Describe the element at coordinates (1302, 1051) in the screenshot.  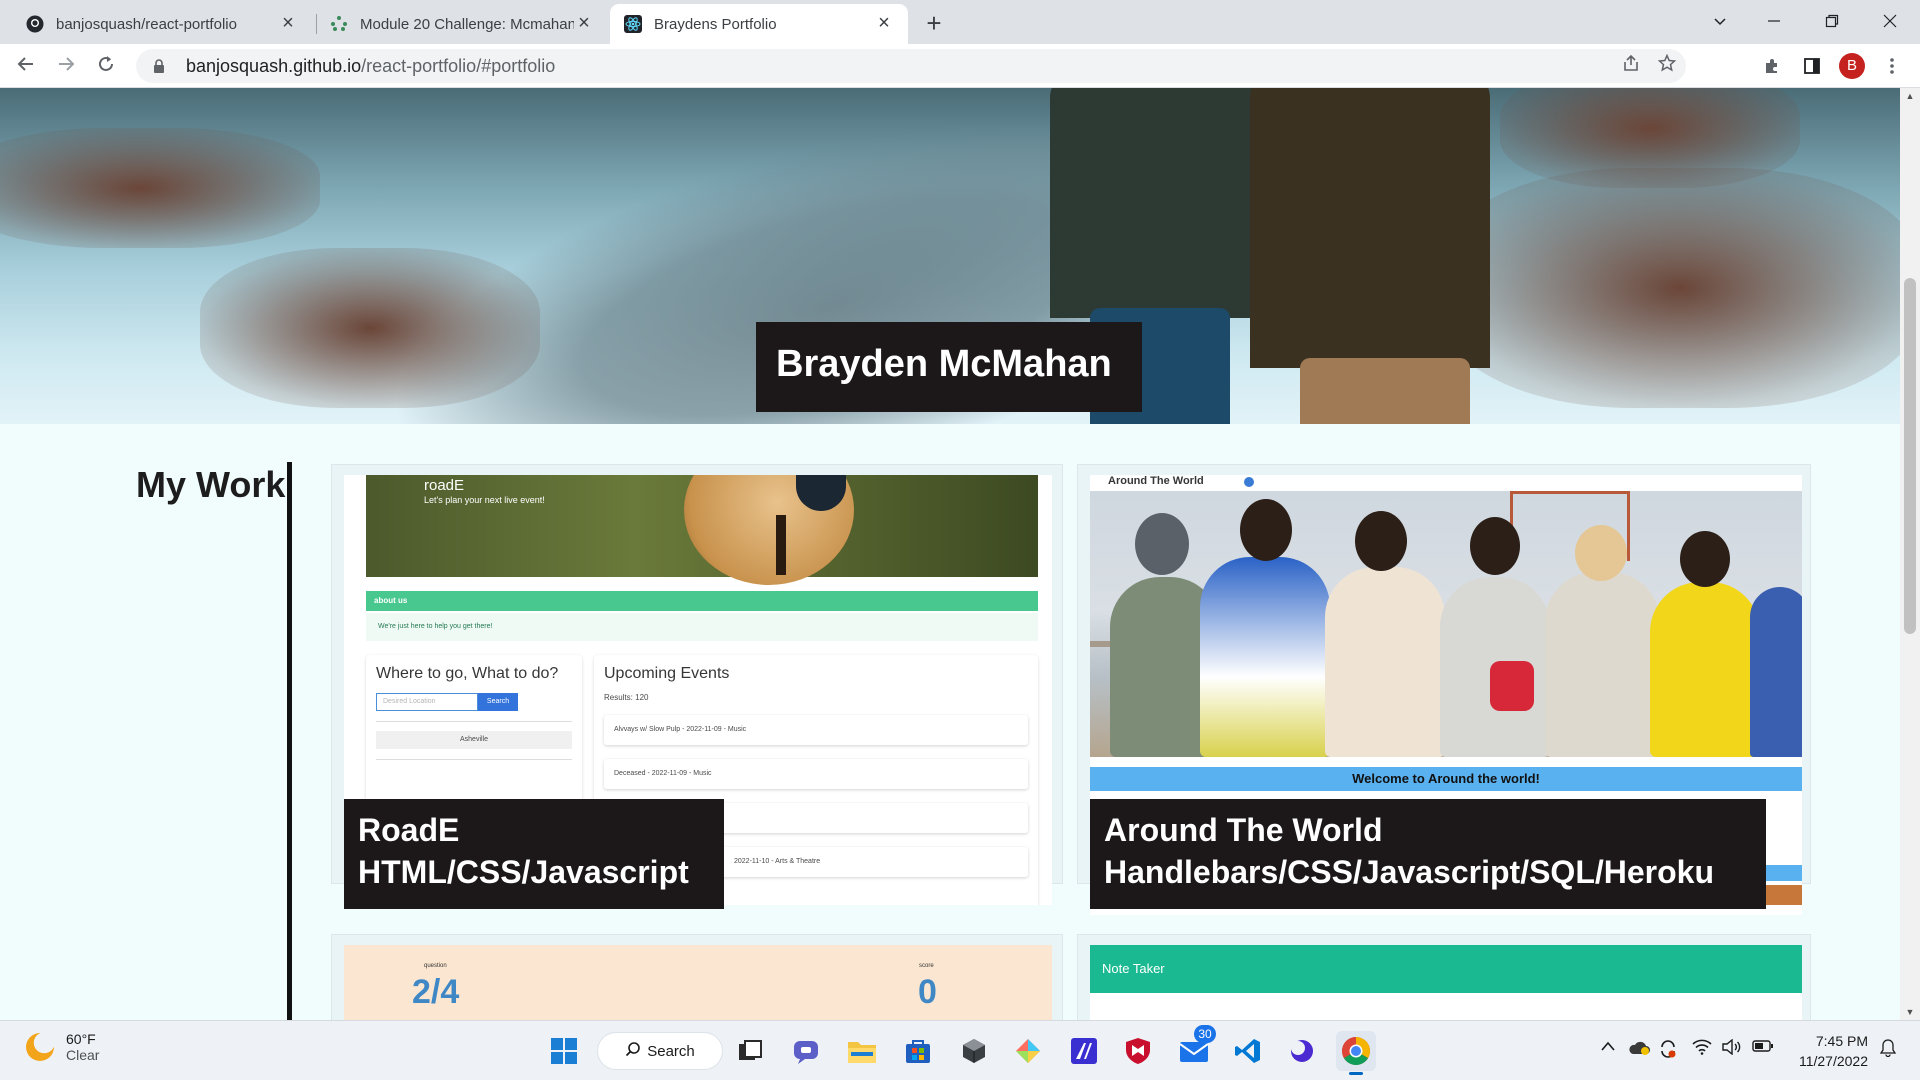
I see `moon-app-icon` at that location.